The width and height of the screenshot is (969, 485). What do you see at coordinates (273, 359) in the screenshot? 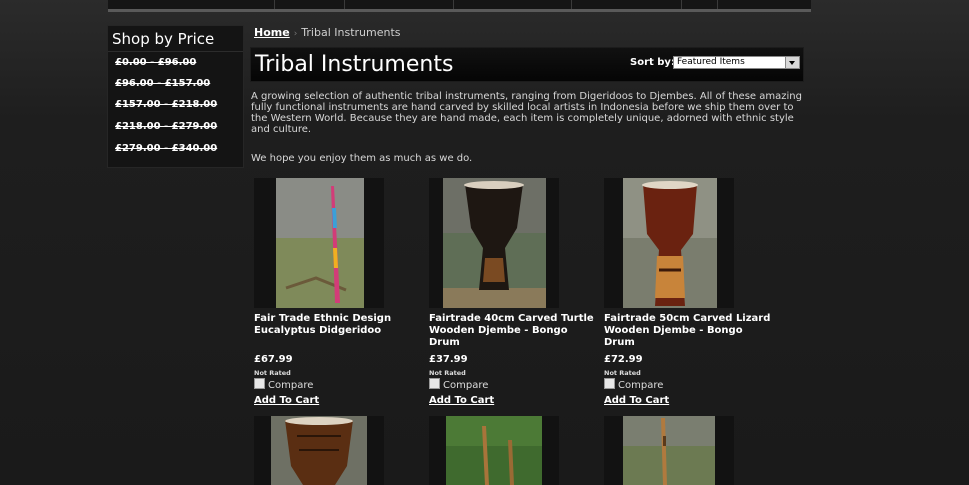
I see `product-price: £67.99` at bounding box center [273, 359].